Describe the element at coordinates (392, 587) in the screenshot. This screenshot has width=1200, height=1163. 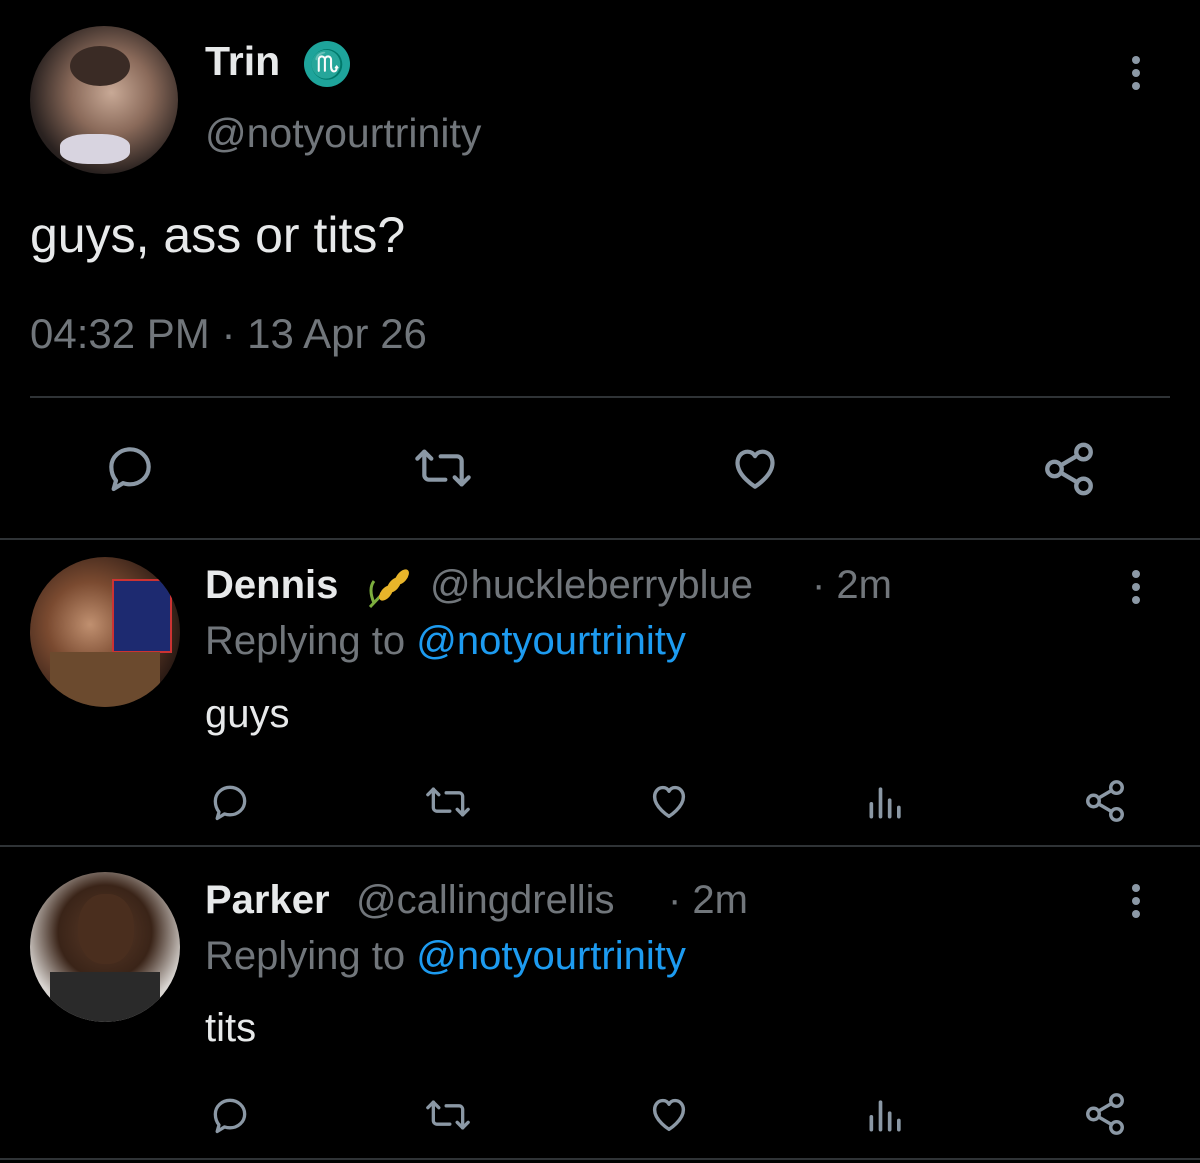
I see `wheat-icon` at that location.